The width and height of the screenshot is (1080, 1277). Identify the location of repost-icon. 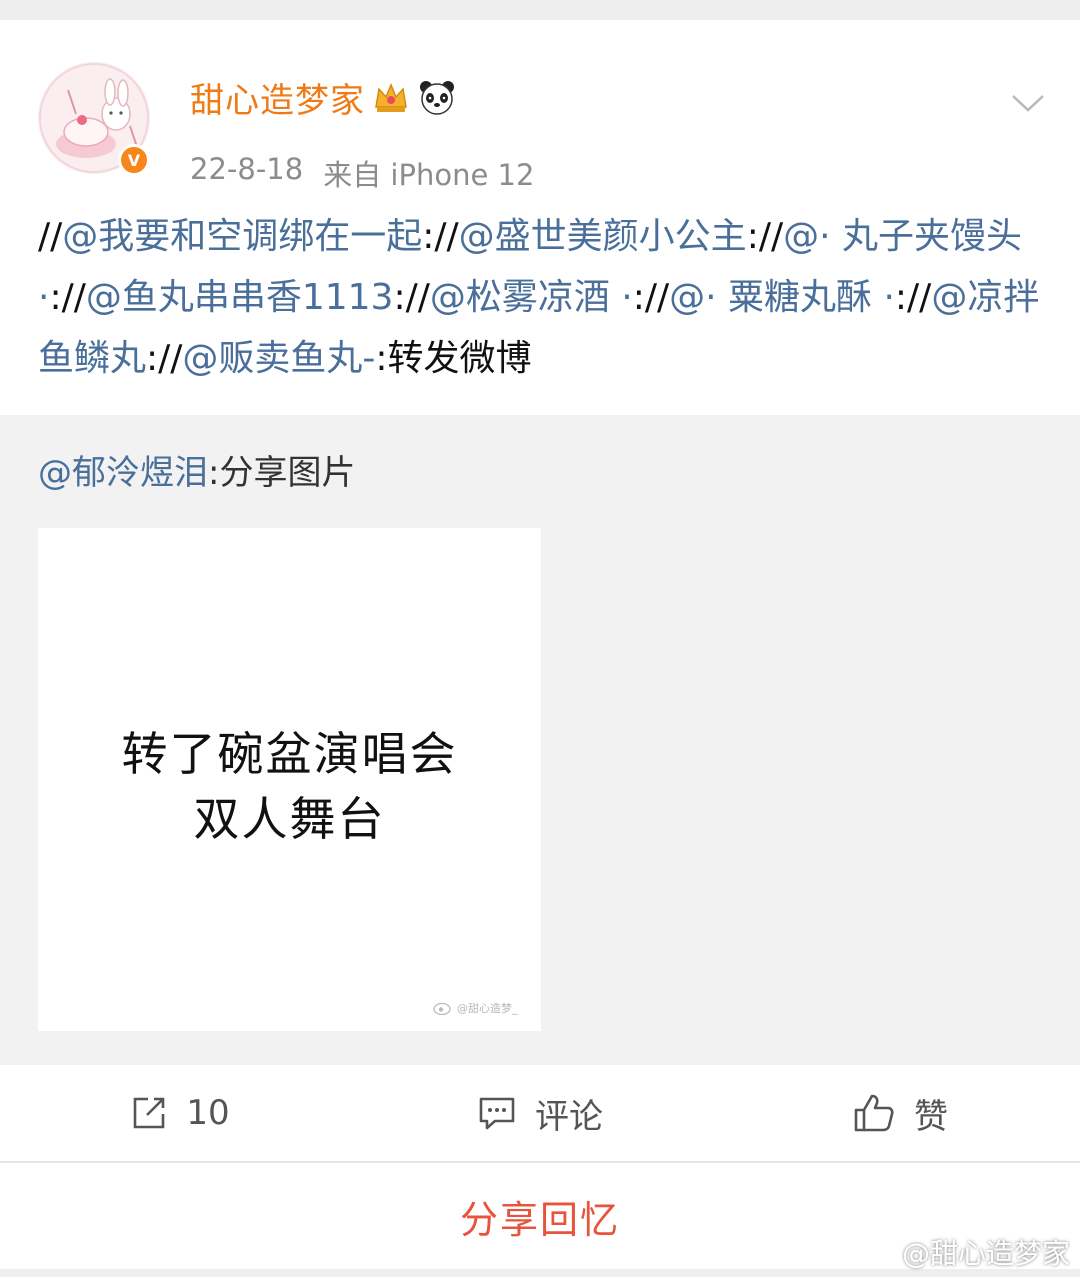
(149, 1113).